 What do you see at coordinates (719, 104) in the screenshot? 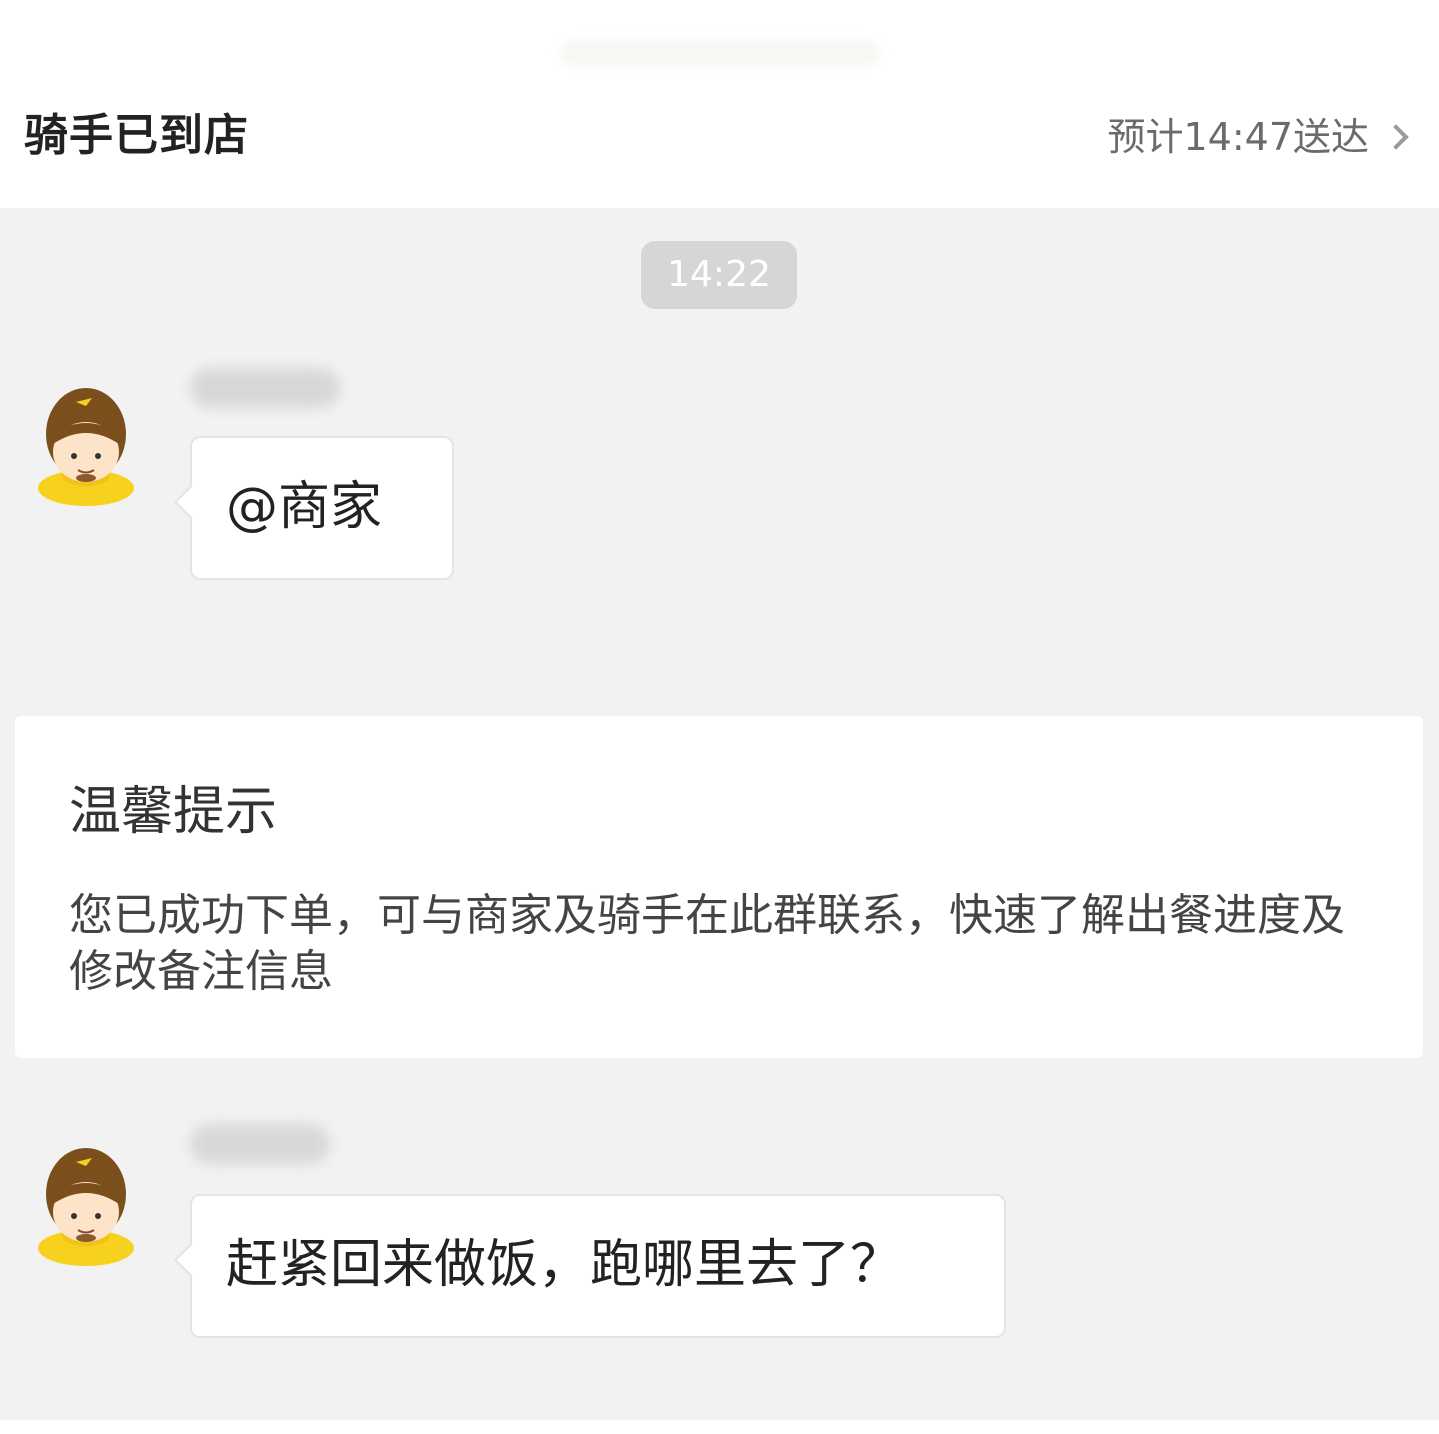
I see `app-header: 骑手已到店 预计14:47送达` at bounding box center [719, 104].